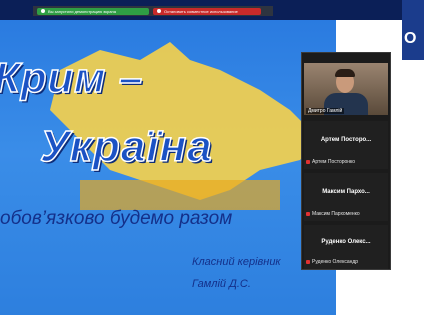  I want to click on participant-full-name: Артем Посторонко, so click(334, 162).